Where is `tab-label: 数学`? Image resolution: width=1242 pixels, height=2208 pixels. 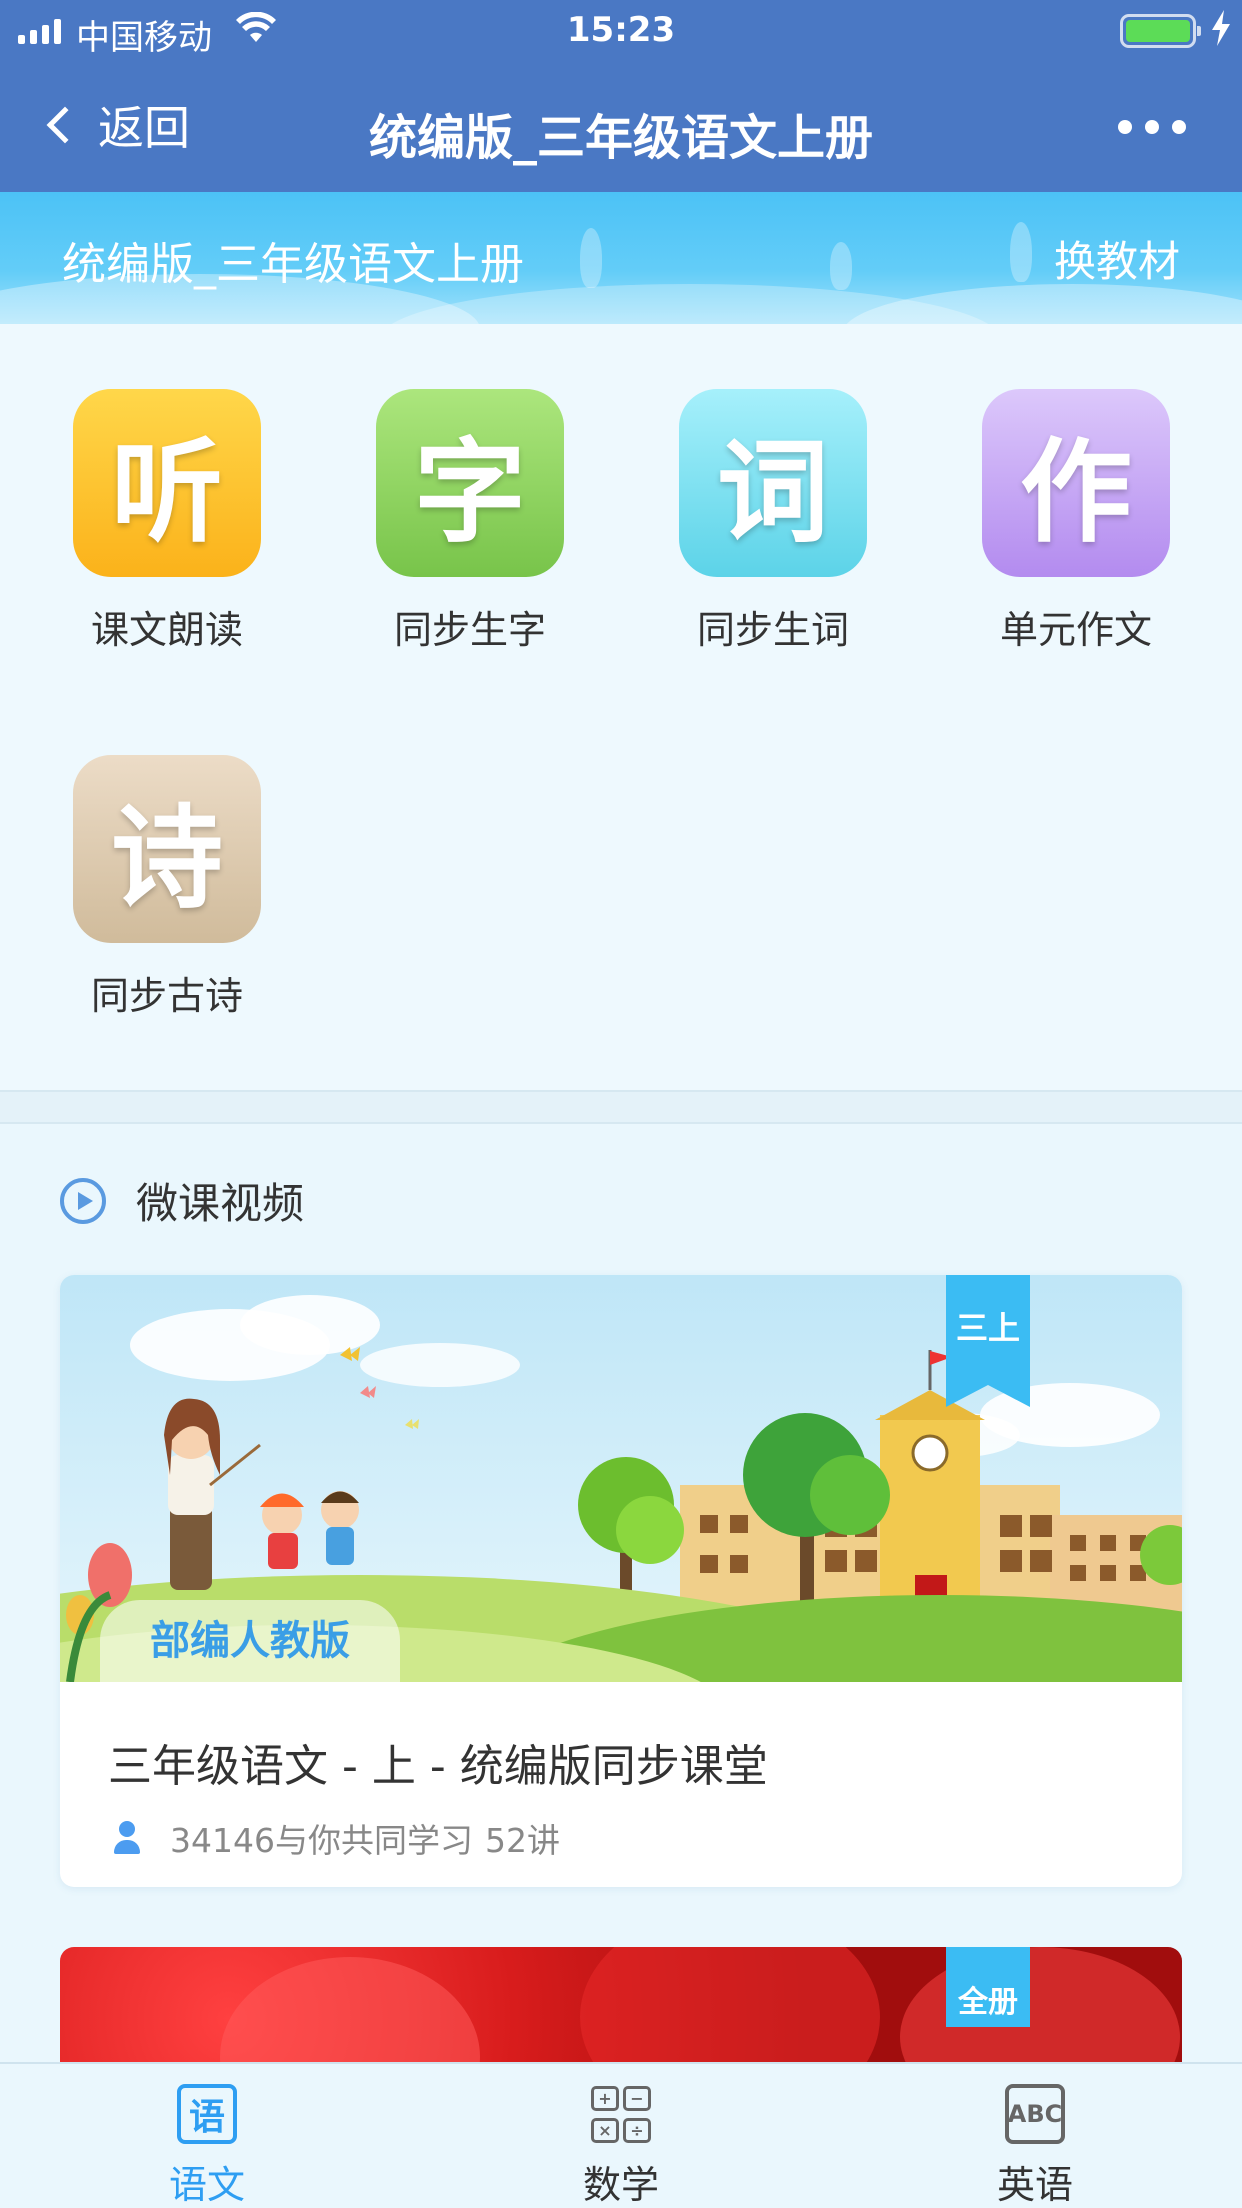
tab-label: 数学 is located at coordinates (620, 2185).